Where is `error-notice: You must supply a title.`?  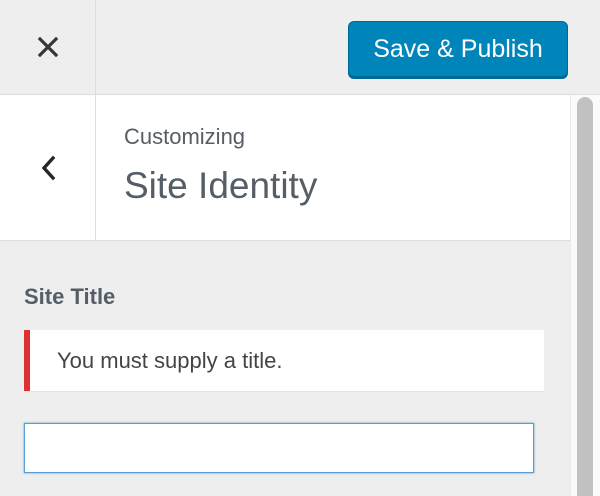 error-notice: You must supply a title. is located at coordinates (284, 360).